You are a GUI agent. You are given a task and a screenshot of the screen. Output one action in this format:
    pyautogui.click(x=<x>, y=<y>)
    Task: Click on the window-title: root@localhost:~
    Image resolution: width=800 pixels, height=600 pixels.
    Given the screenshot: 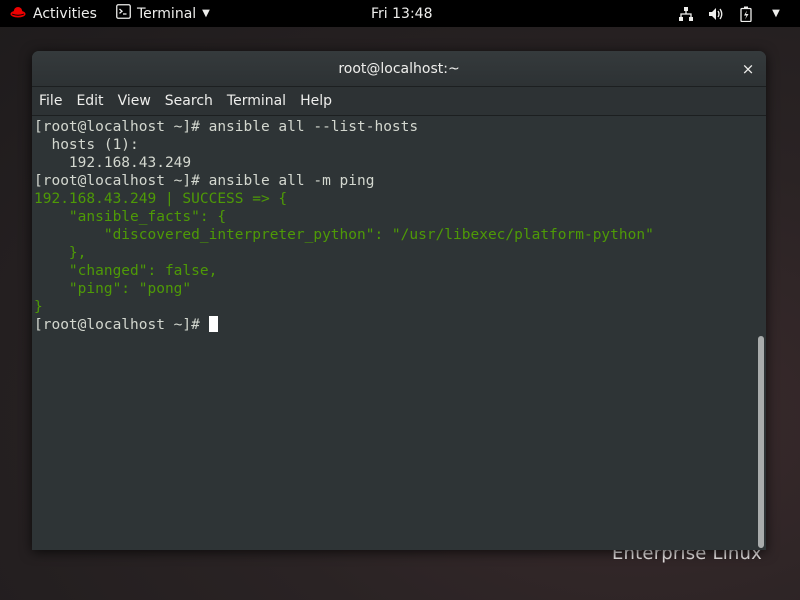 What is the action you would take?
    pyautogui.click(x=399, y=68)
    